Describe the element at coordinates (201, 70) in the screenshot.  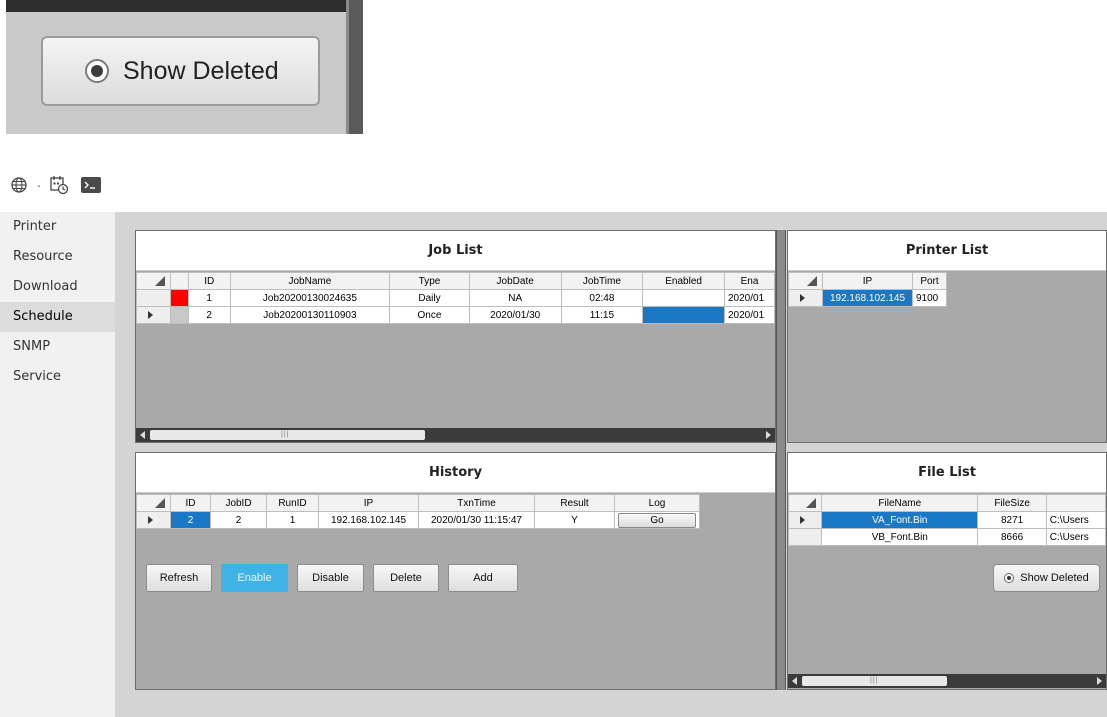
I see `show-deleted-zoom-label: Show Deleted` at that location.